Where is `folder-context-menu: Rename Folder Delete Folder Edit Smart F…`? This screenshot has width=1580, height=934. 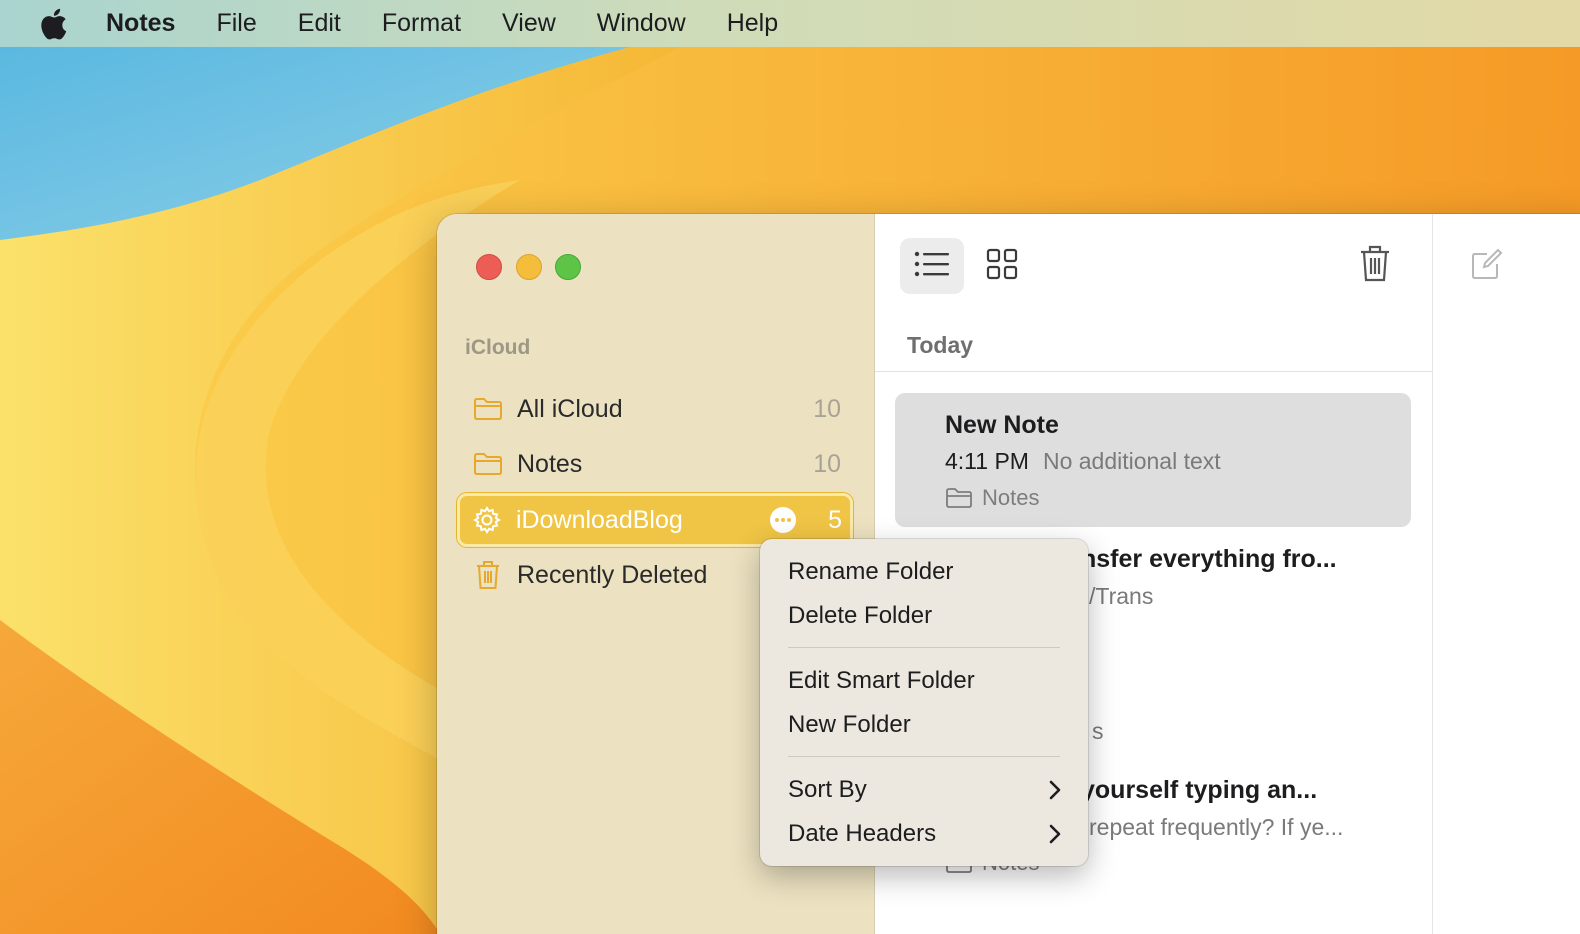 folder-context-menu: Rename Folder Delete Folder Edit Smart F… is located at coordinates (924, 702).